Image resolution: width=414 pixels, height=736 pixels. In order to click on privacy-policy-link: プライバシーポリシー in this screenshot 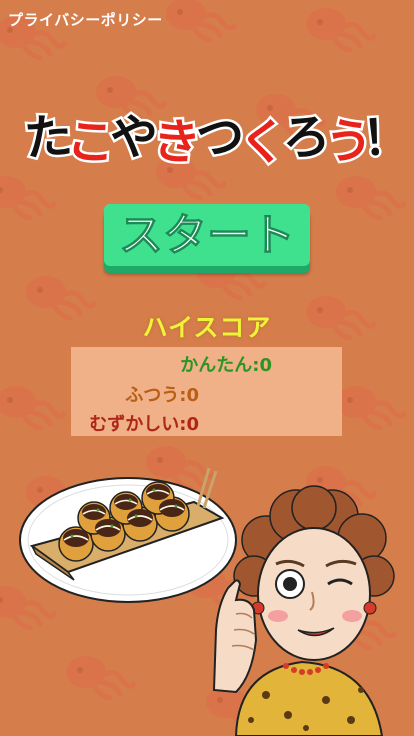, I will do `click(85, 19)`.